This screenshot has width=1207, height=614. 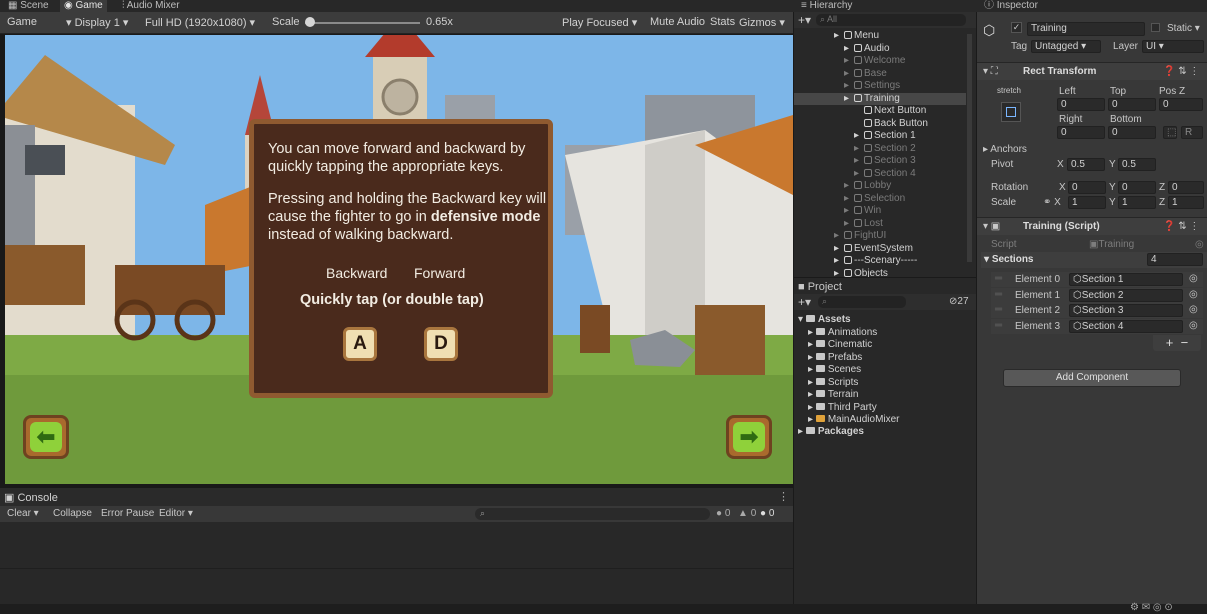 I want to click on hierarchy-item: ▸ Section 1, so click(x=880, y=136).